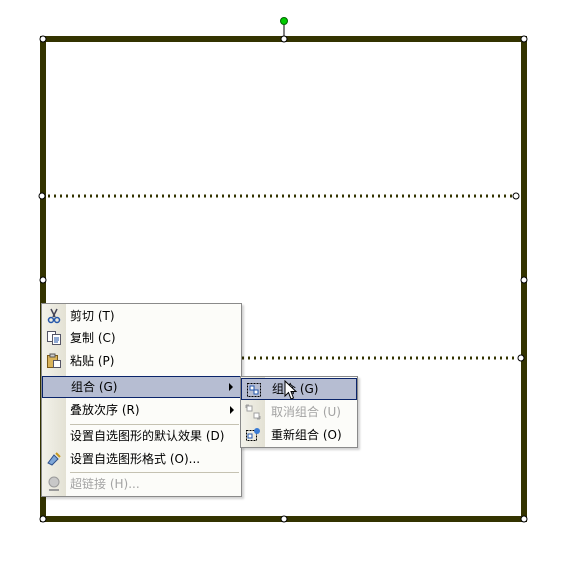 The image size is (568, 566). What do you see at coordinates (54, 361) in the screenshot?
I see `paste-icon` at bounding box center [54, 361].